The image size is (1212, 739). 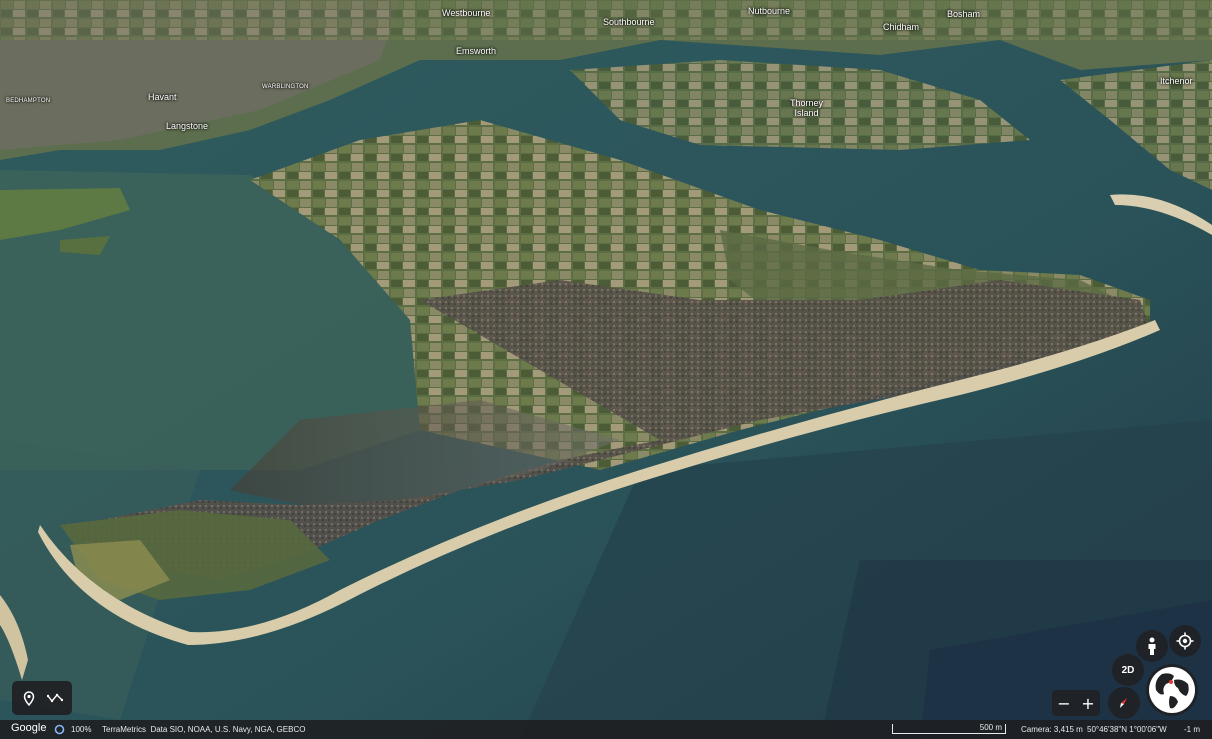 What do you see at coordinates (285, 87) in the screenshot?
I see `place-label-warblington: WARBLINGTON` at bounding box center [285, 87].